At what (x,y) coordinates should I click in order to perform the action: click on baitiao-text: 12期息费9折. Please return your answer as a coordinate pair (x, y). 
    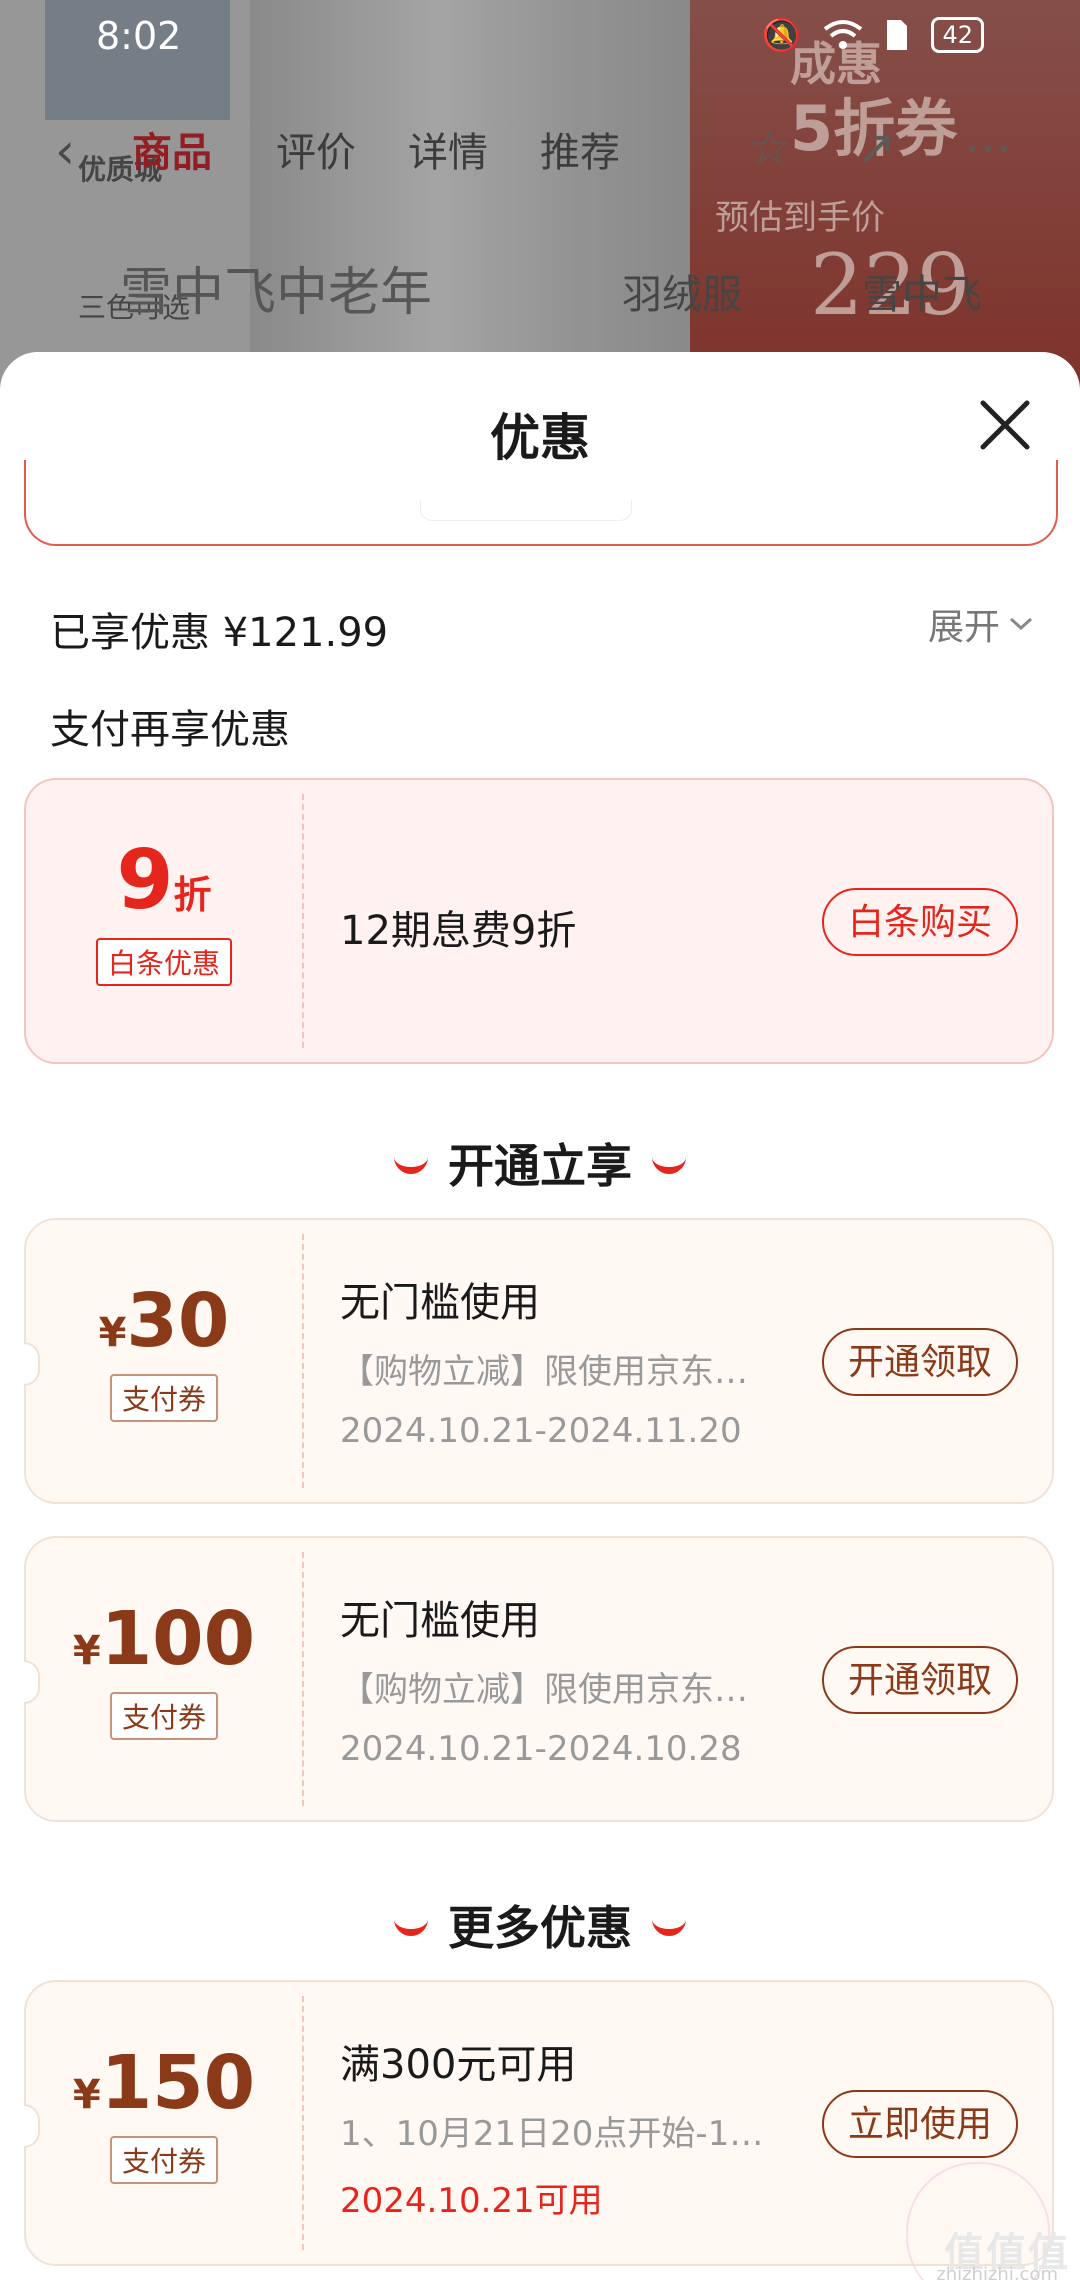
    Looking at the image, I should click on (458, 931).